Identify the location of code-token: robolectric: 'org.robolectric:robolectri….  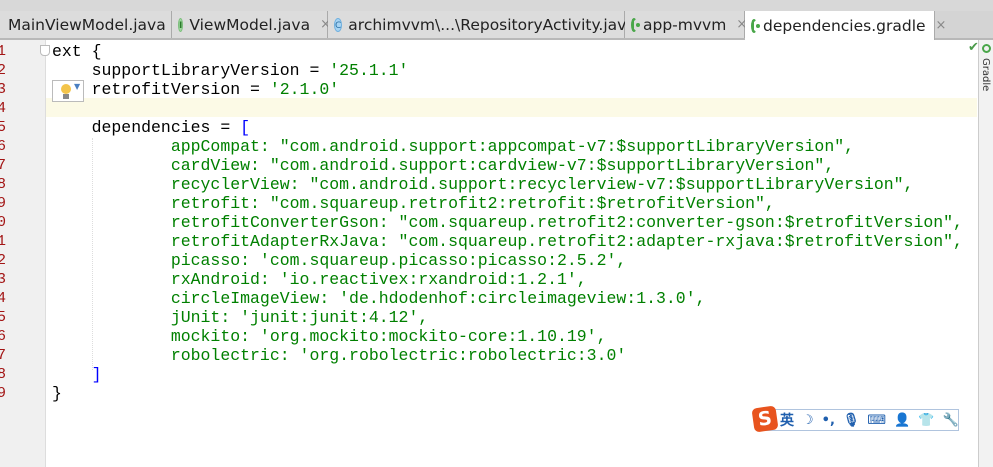
(339, 355).